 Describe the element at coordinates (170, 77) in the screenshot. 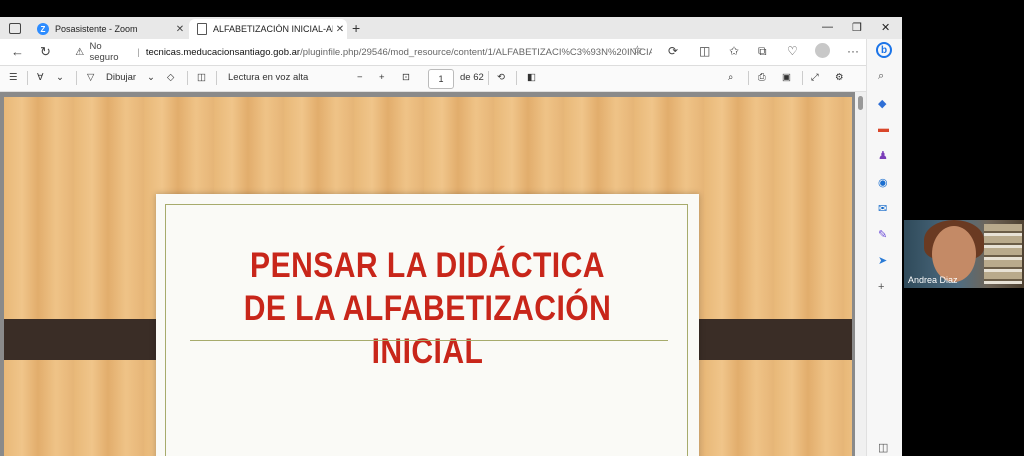

I see `eraser-icon: ◇` at that location.